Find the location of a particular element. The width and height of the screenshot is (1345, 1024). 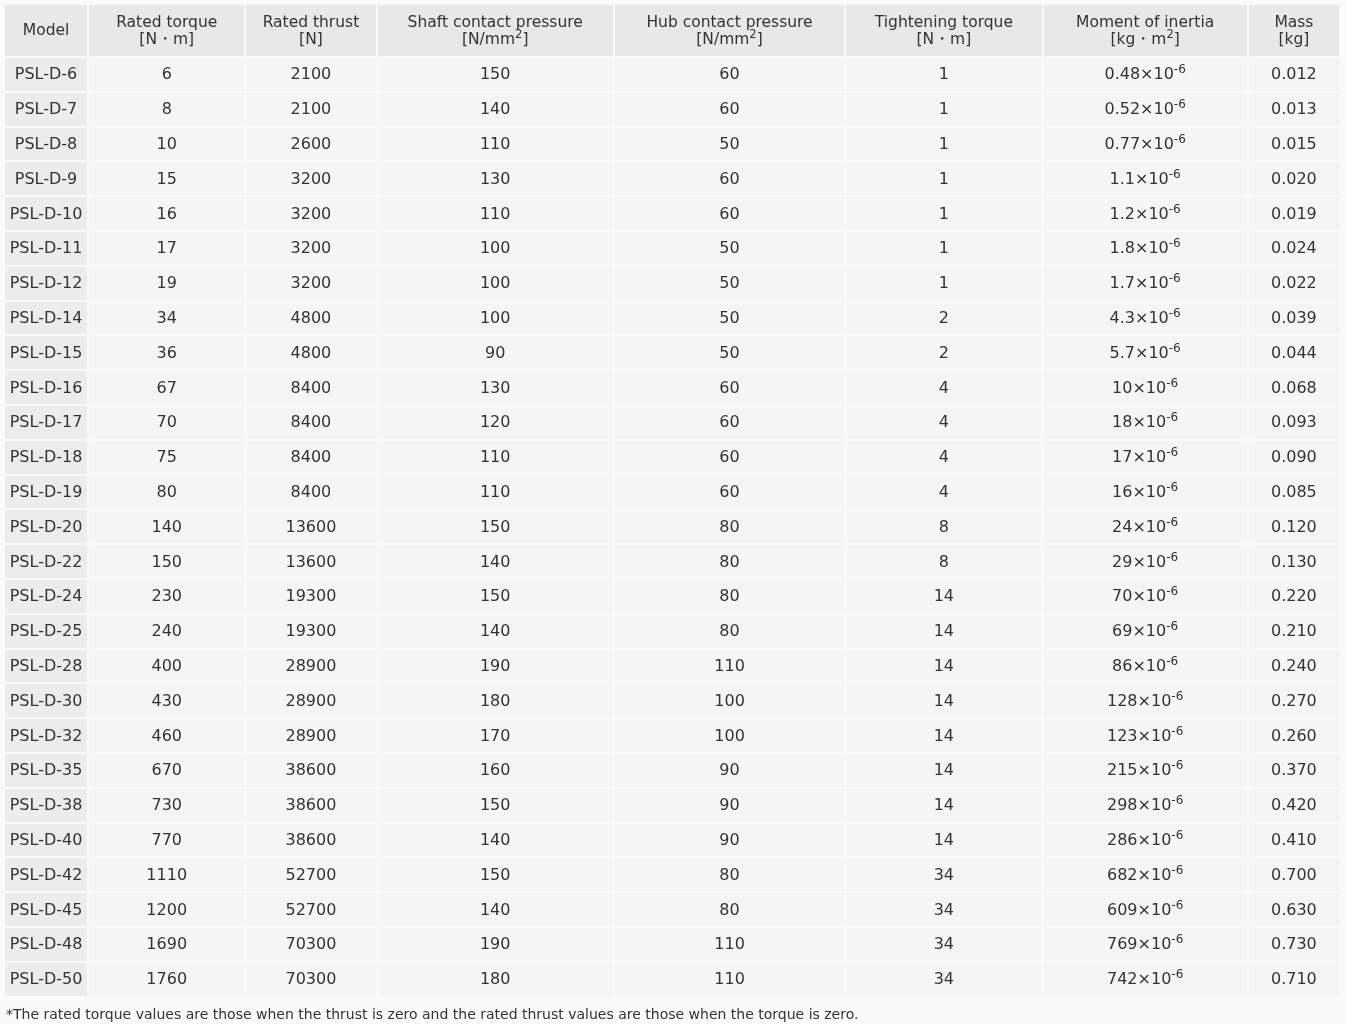

table-cell: 0.240 is located at coordinates (1293, 666).